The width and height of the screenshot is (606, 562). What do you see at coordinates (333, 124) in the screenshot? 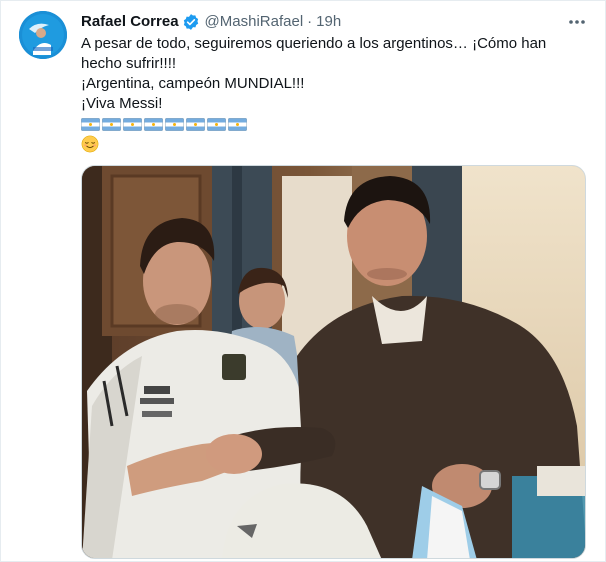
I see `flag-emoji-row` at bounding box center [333, 124].